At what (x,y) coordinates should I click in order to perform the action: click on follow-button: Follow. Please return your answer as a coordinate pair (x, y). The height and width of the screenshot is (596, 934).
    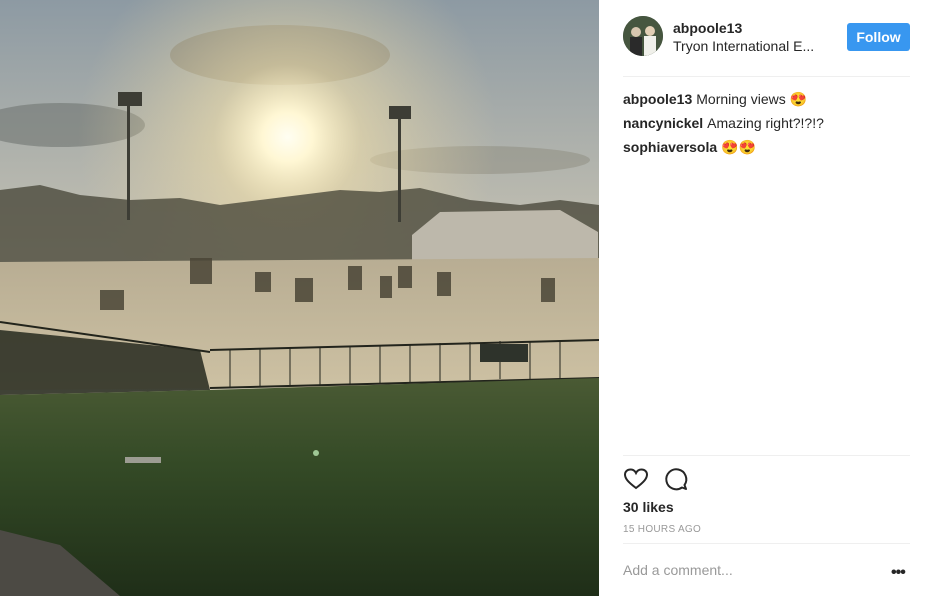
    Looking at the image, I should click on (878, 37).